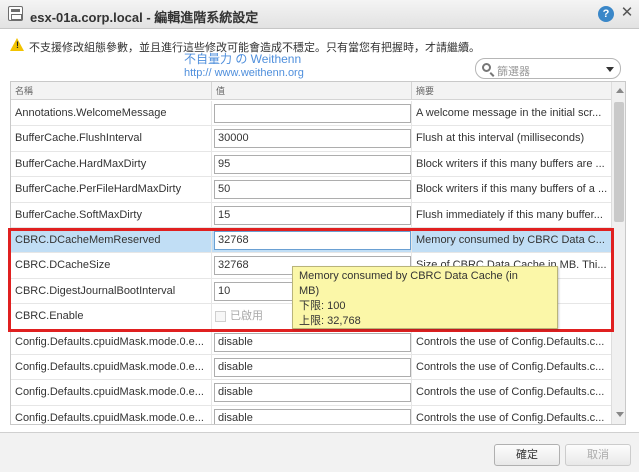 The image size is (639, 472). I want to click on value-input: 15, so click(312, 215).